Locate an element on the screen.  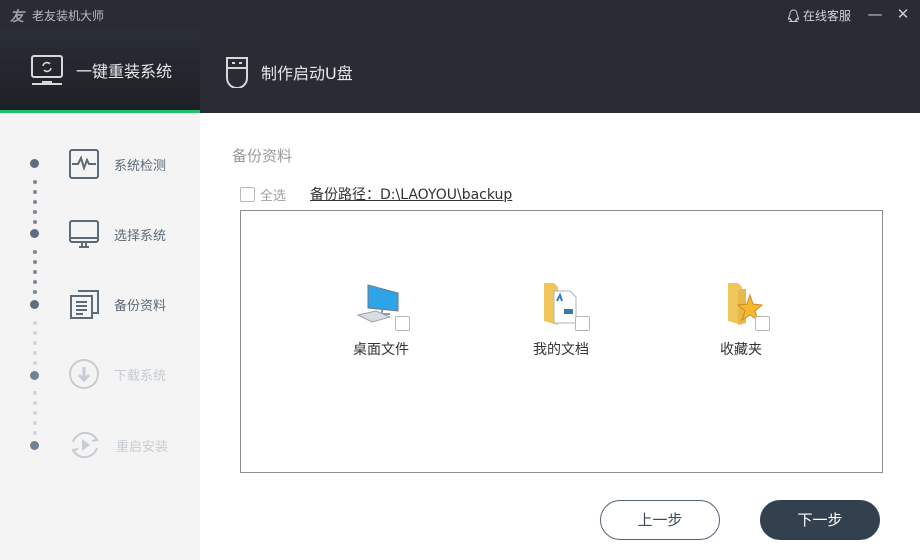
tab-label: 一键重装系统 is located at coordinates (124, 71).